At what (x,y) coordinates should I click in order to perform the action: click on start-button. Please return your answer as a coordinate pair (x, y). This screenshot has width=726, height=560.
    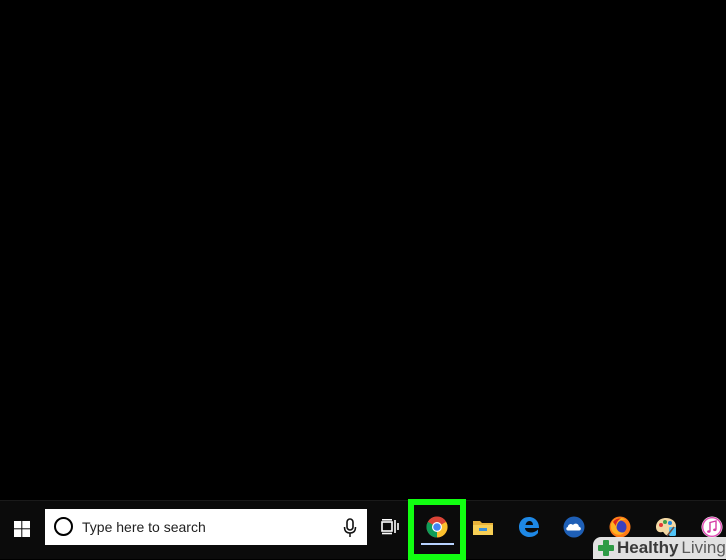
    Looking at the image, I should click on (22, 529).